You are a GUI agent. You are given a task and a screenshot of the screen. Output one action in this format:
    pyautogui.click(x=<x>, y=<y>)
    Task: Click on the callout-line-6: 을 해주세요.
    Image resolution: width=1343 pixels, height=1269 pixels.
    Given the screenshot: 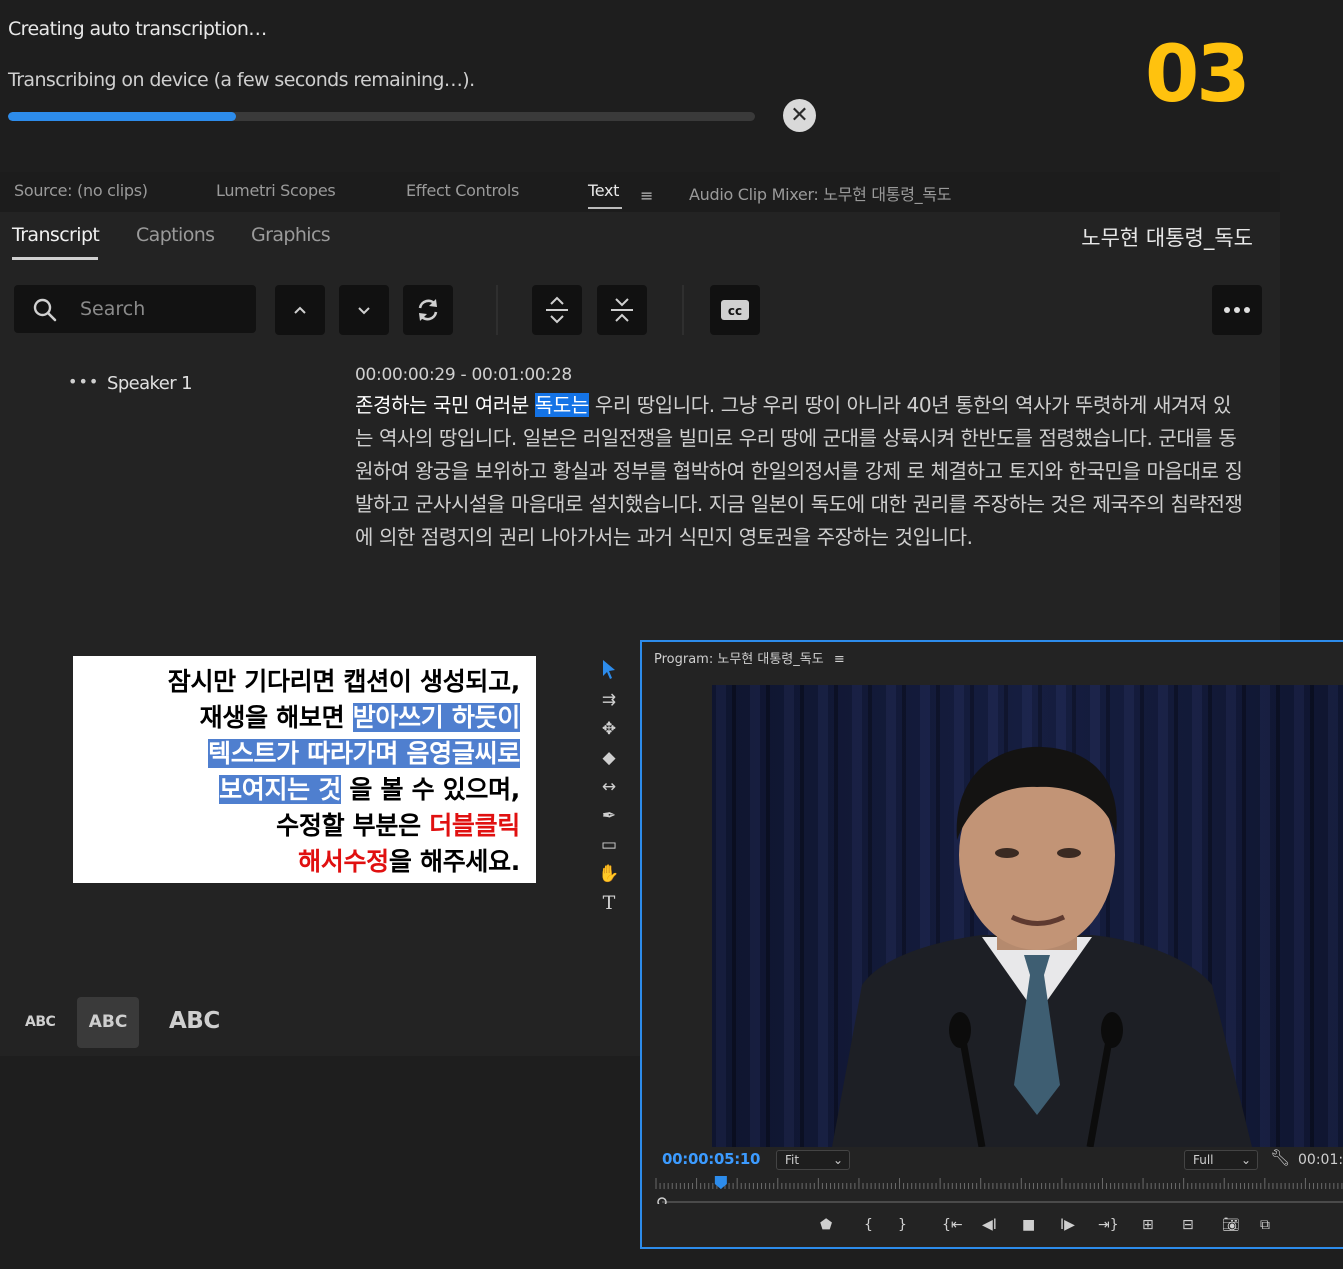 What is the action you would take?
    pyautogui.click(x=454, y=861)
    